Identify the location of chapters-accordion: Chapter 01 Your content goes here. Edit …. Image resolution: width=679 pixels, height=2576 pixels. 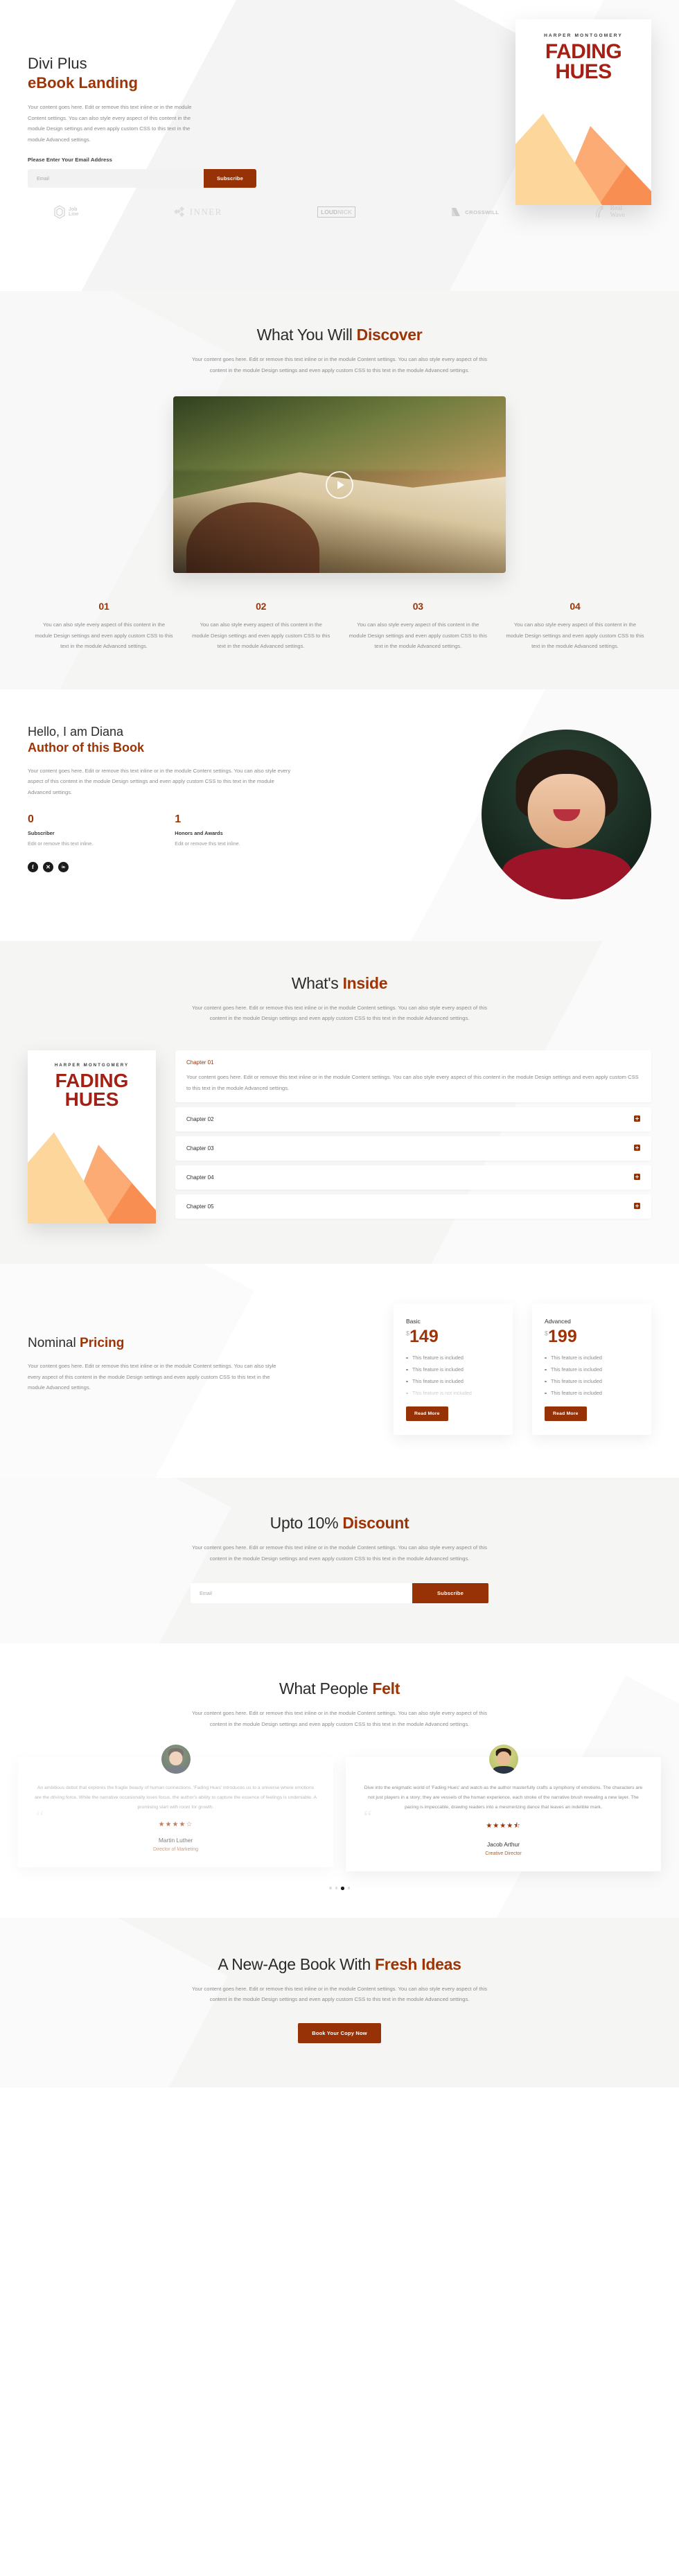
(413, 1137).